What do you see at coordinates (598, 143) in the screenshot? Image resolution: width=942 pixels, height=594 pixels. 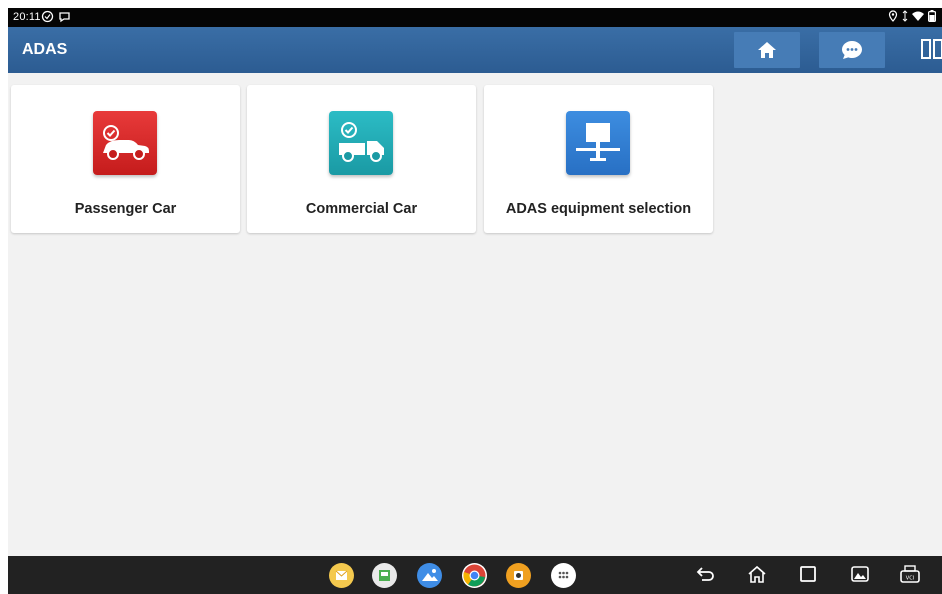 I see `adas-equipment-icon` at bounding box center [598, 143].